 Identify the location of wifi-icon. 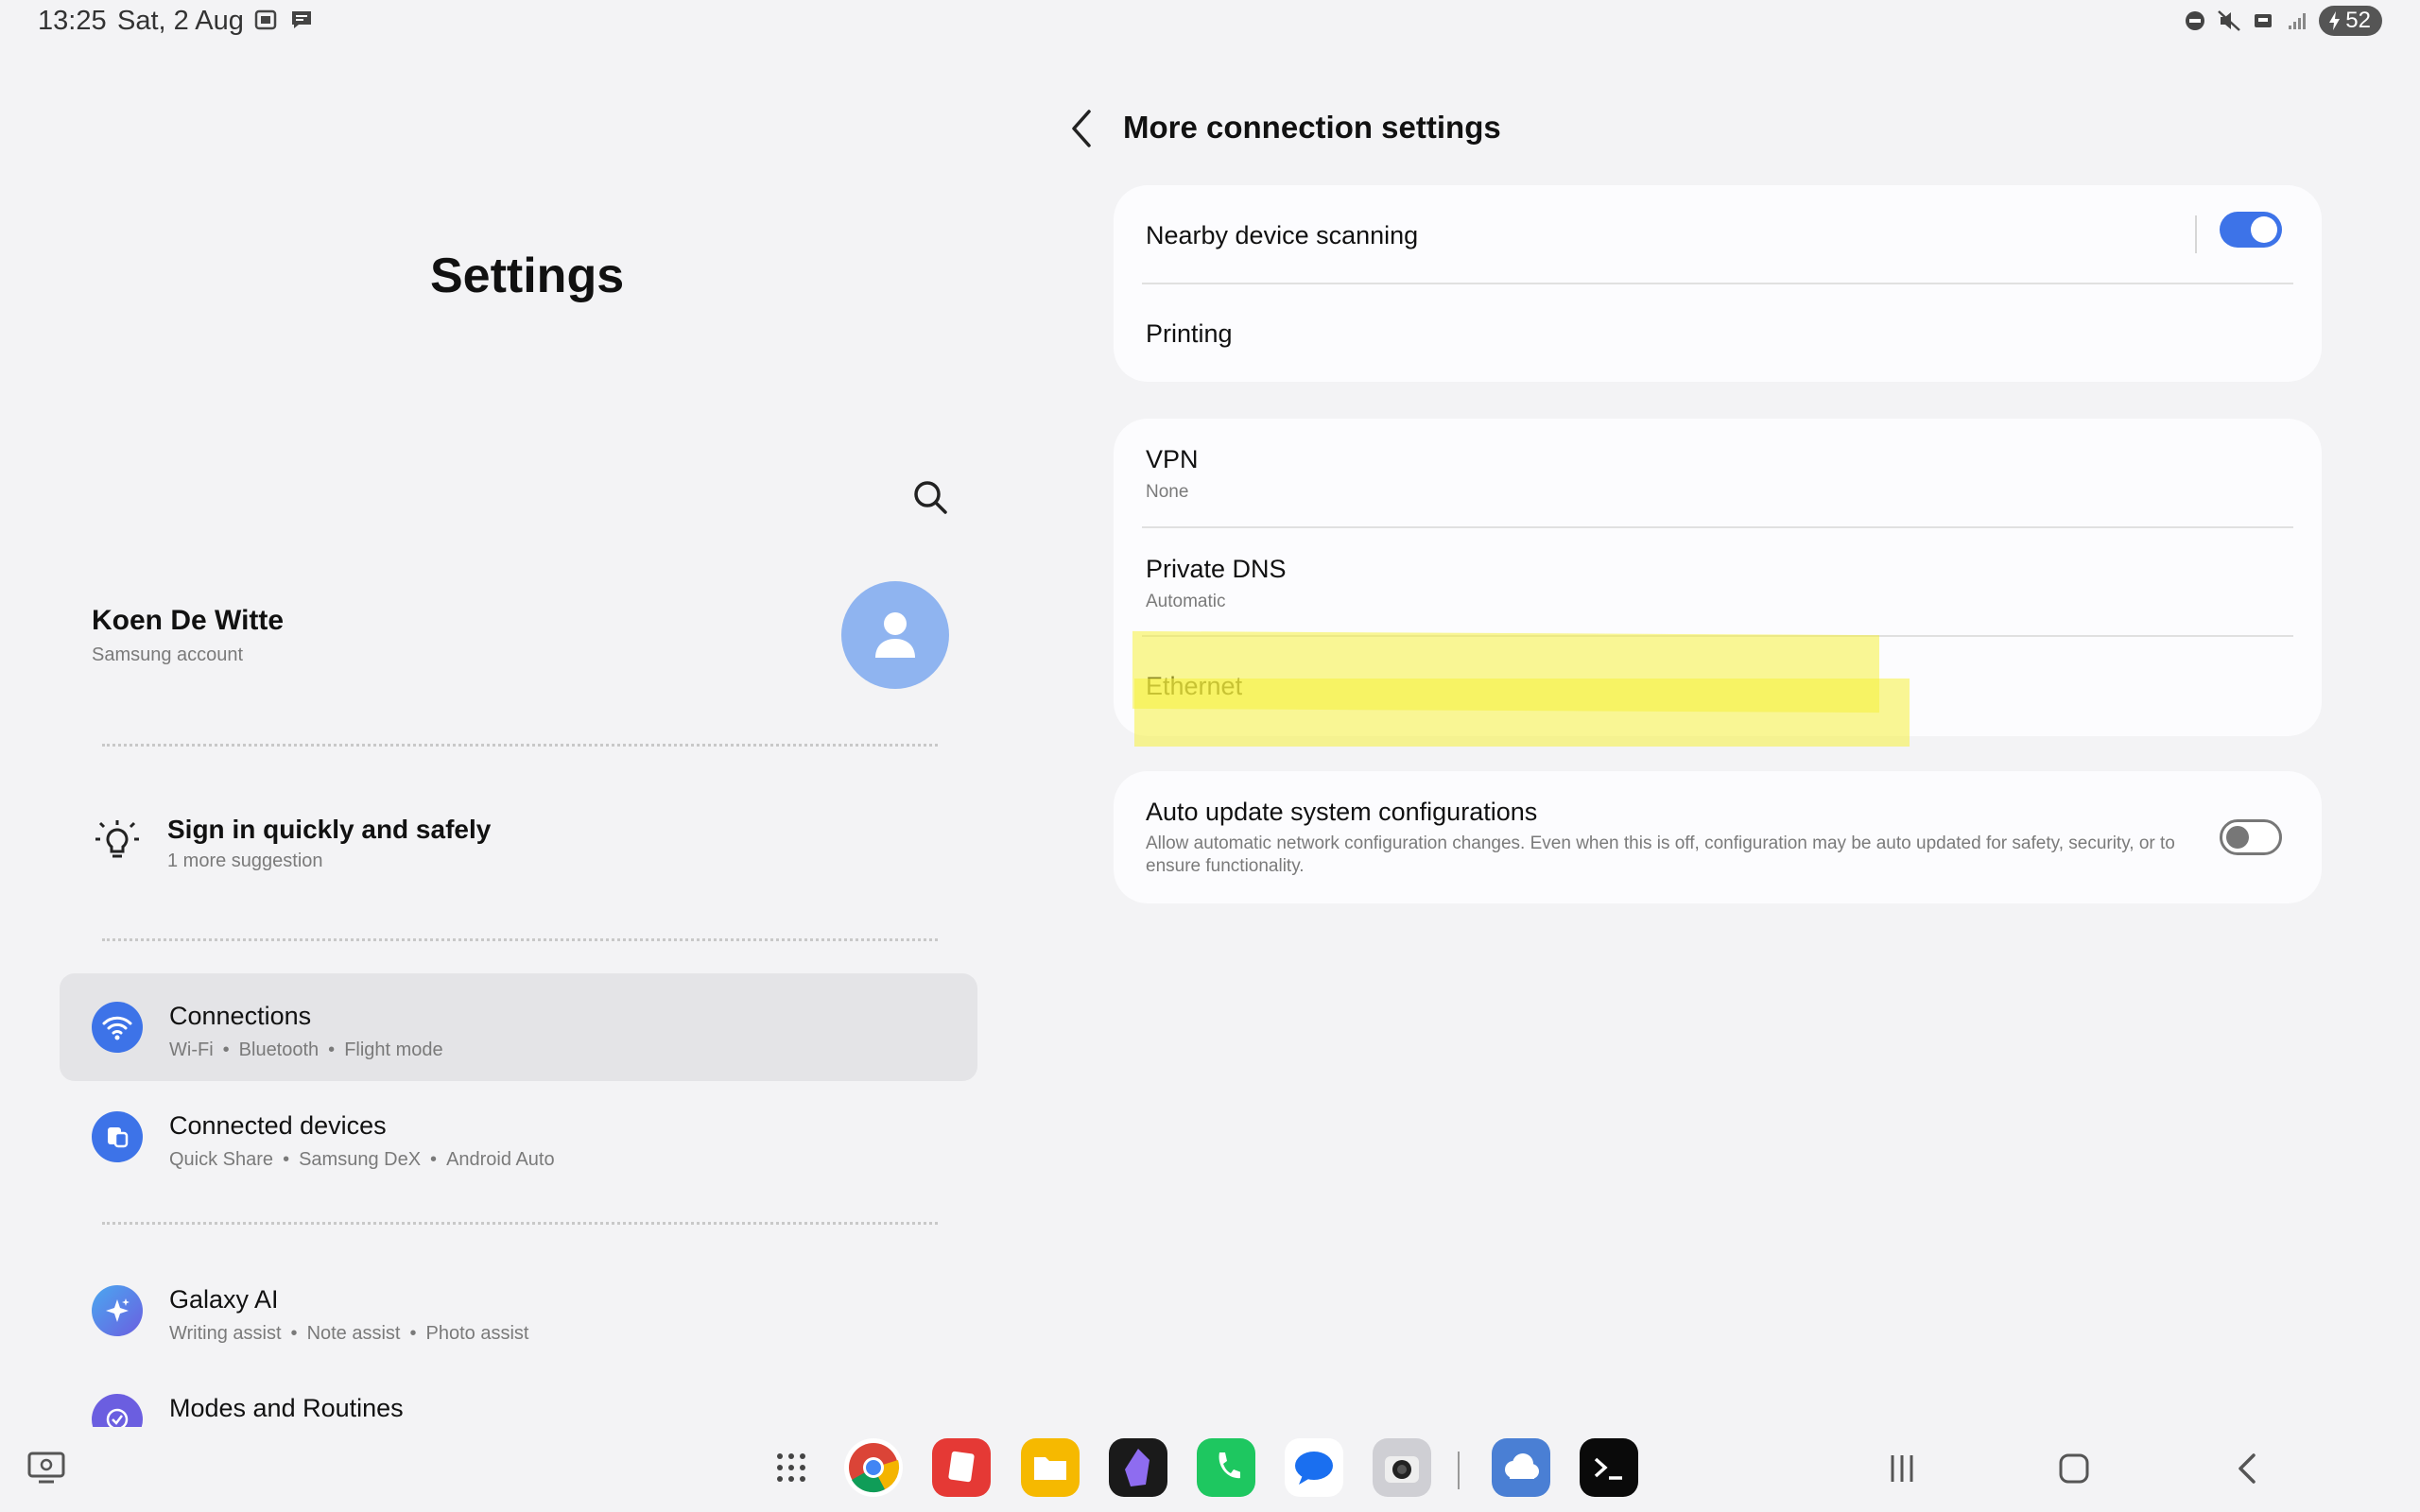
(117, 1027).